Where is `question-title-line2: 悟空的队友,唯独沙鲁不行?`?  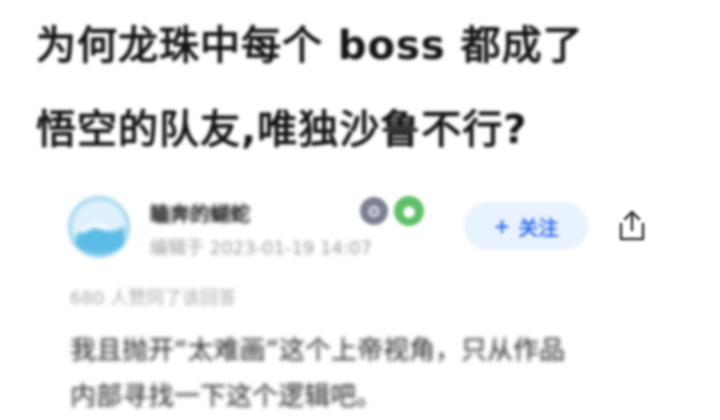 question-title-line2: 悟空的队友,唯独沙鲁不行? is located at coordinates (282, 130).